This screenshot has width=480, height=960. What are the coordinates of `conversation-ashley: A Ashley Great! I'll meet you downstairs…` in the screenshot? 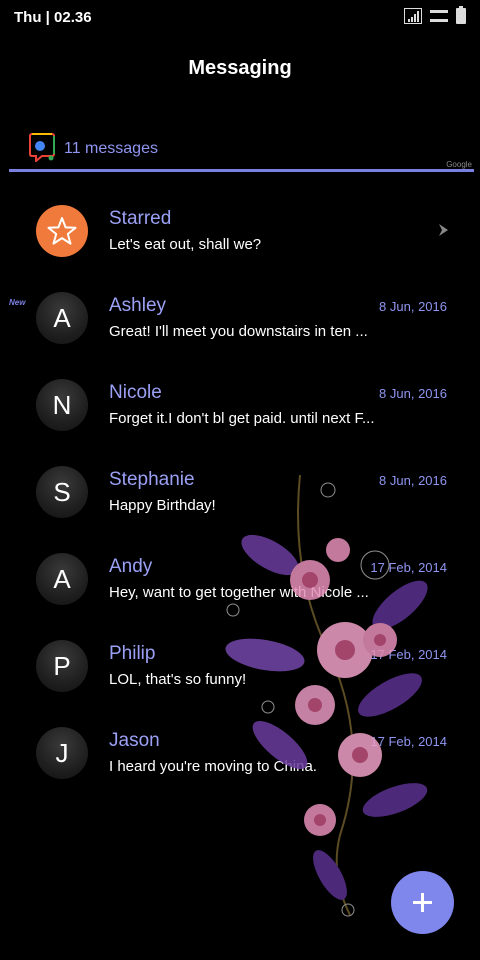 It's located at (240, 318).